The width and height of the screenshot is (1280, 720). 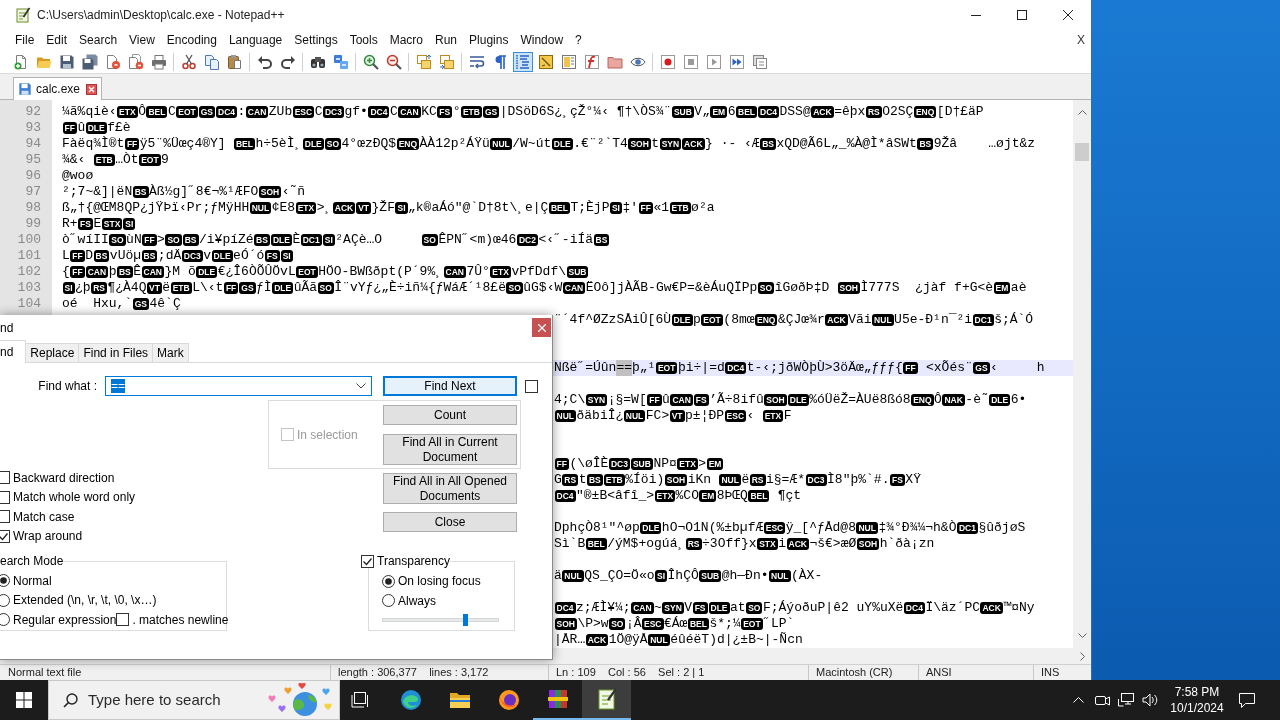 What do you see at coordinates (413, 561) in the screenshot?
I see `option-label: Transparency` at bounding box center [413, 561].